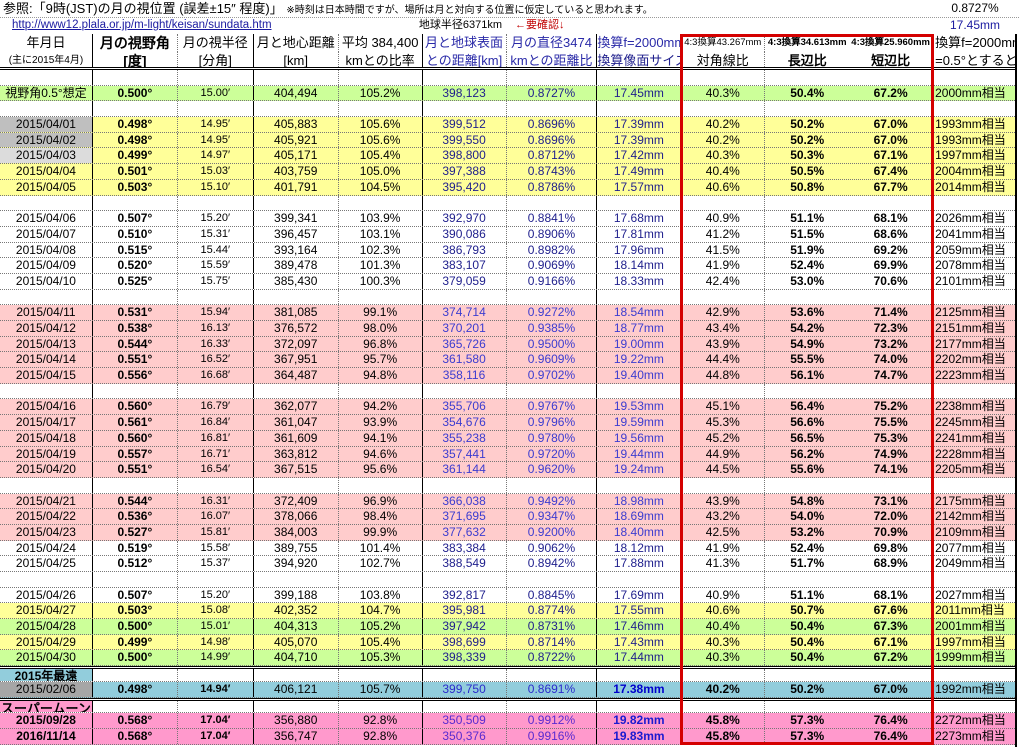 The width and height of the screenshot is (1019, 747). Describe the element at coordinates (723, 344) in the screenshot. I see `cell-diagonal-ratio: 43.9%` at that location.